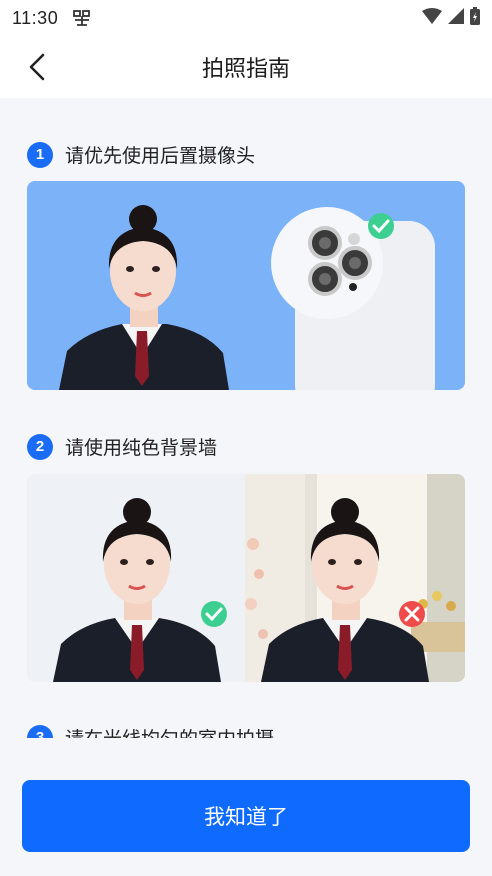  I want to click on chevron-left-icon, so click(37, 67).